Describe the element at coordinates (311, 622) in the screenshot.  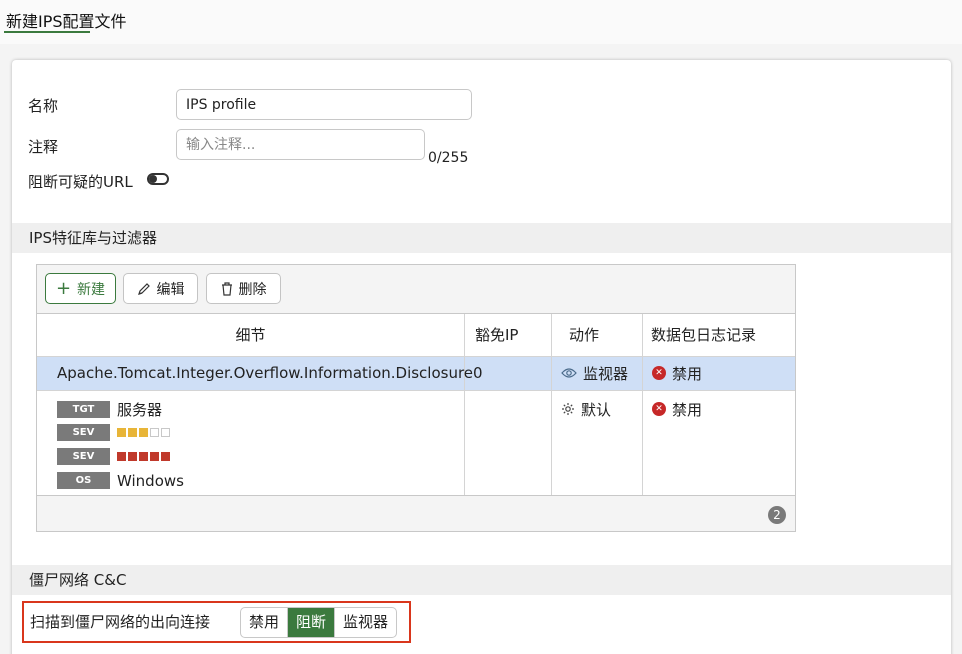
I see `option-block: 阻断` at that location.